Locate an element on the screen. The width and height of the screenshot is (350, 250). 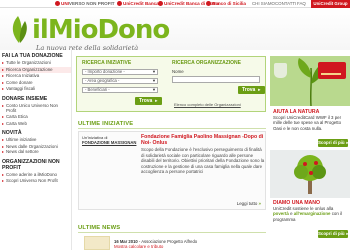
sidebar-item-conto-unico: Conto Unico Universo Non Profit is located at coordinates (35, 109).